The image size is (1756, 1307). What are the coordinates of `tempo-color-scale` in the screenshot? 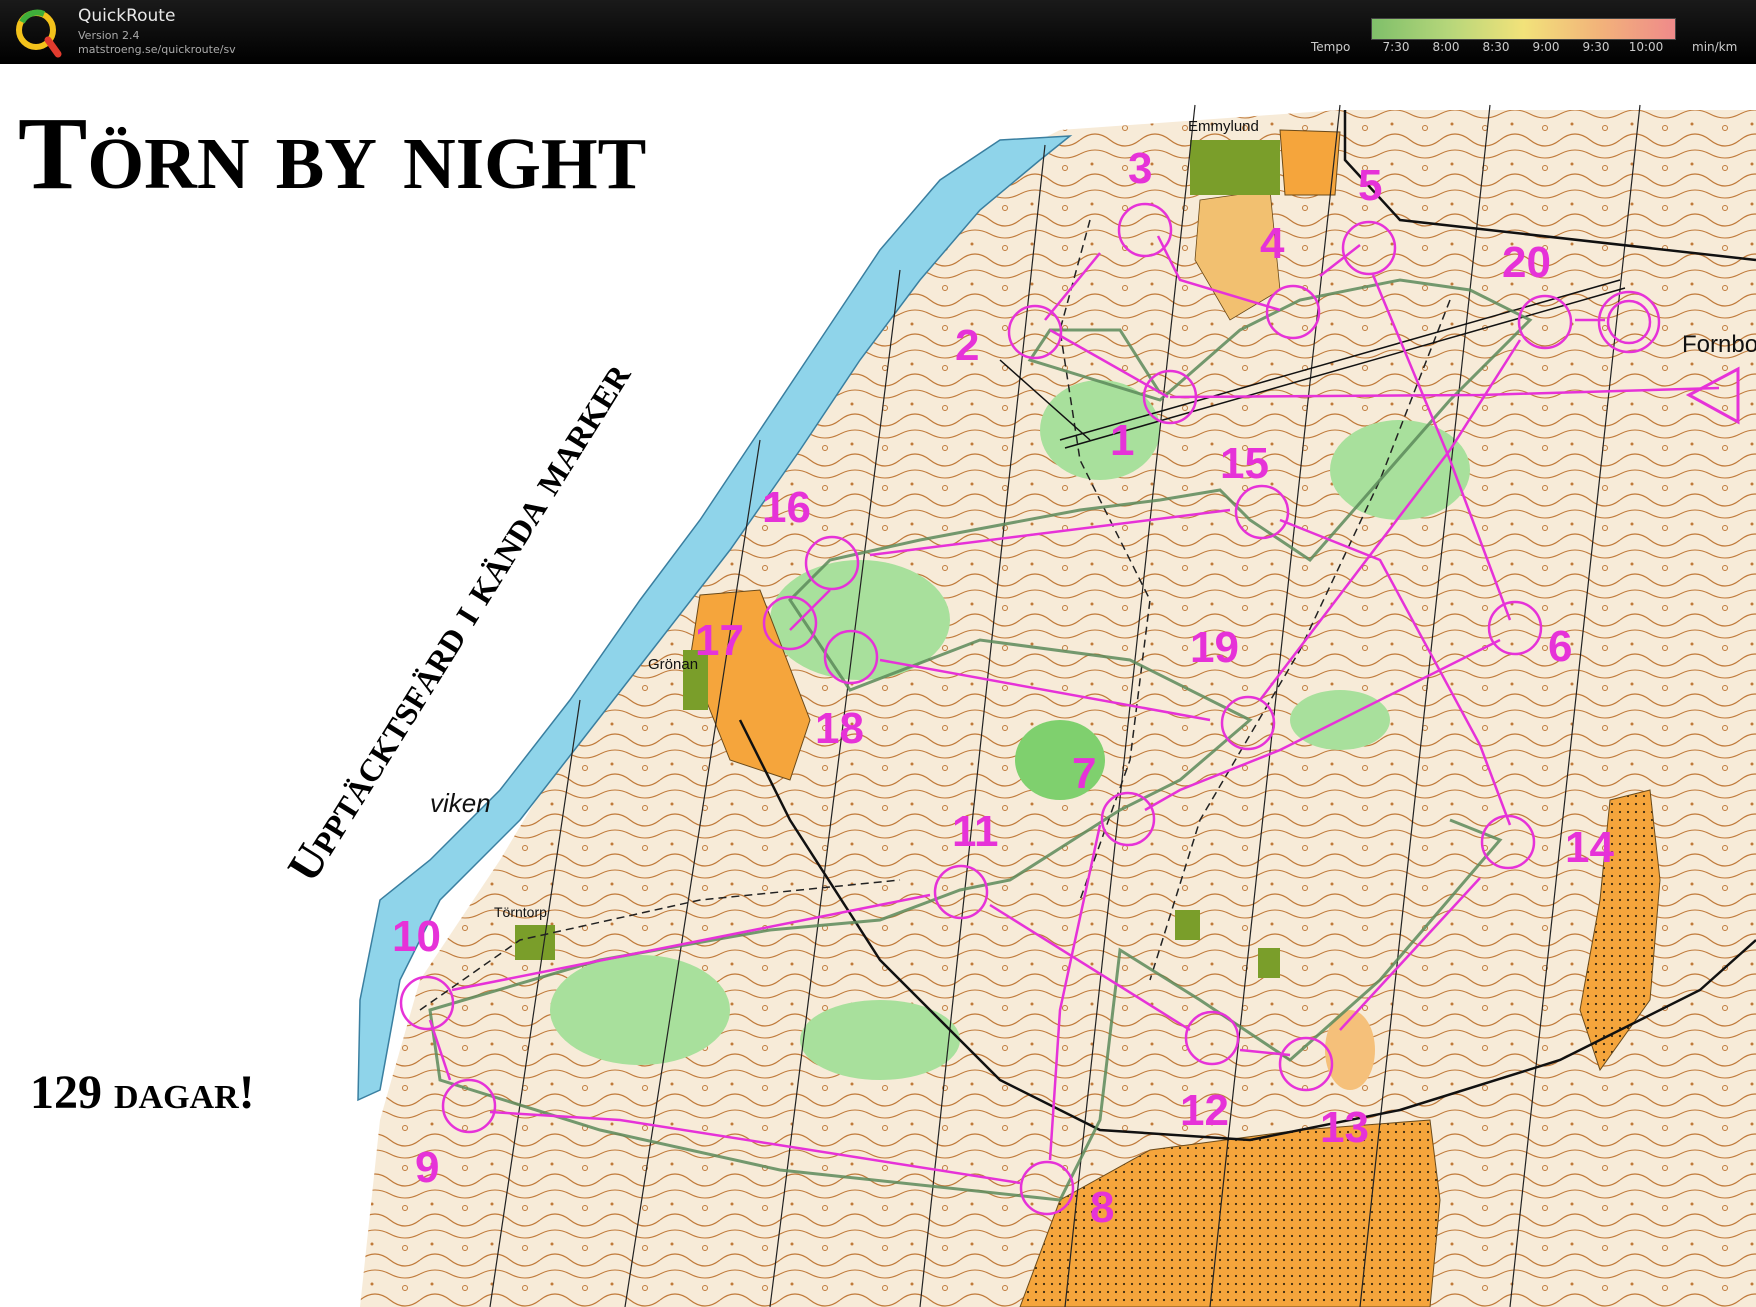 It's located at (1523, 29).